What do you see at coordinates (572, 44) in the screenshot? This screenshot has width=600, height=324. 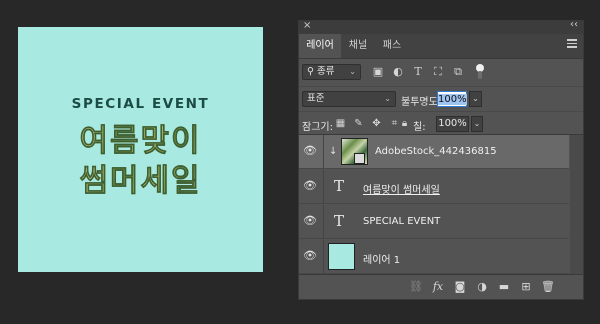 I see `panel-menu-icon` at bounding box center [572, 44].